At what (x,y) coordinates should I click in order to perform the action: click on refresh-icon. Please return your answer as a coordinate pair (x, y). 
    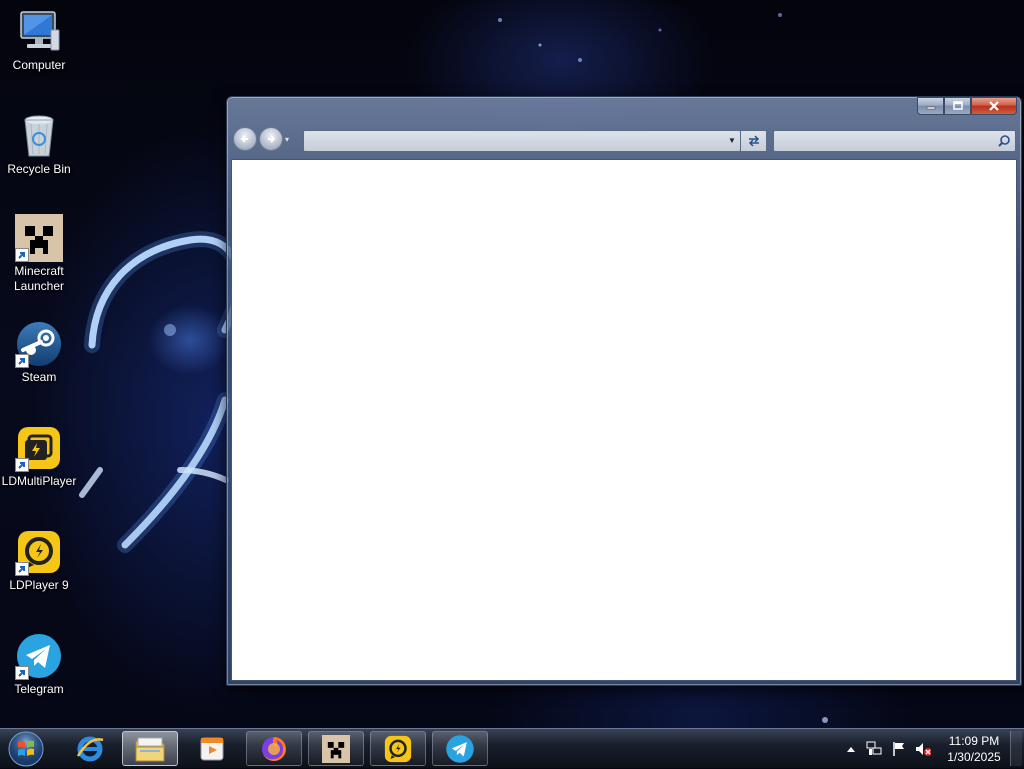
    Looking at the image, I should click on (753, 141).